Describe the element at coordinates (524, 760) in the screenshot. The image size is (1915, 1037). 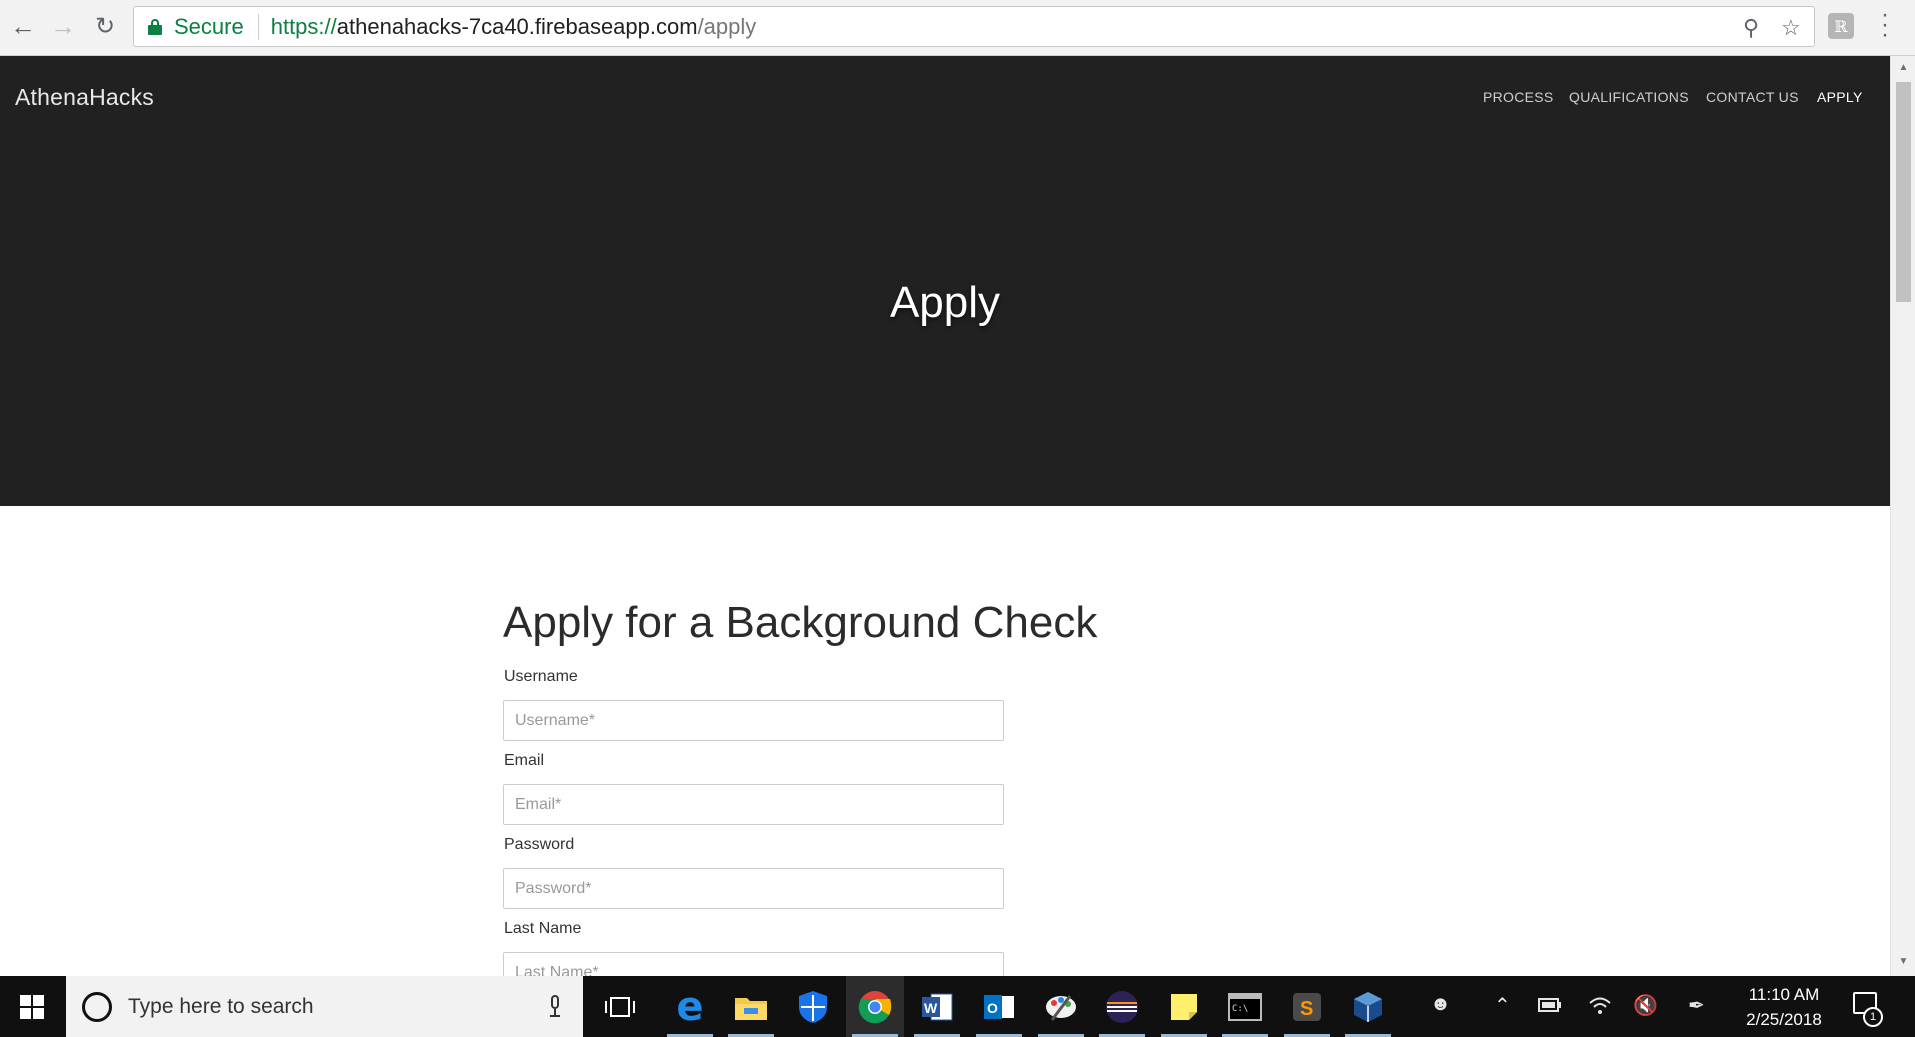
I see `email-label: Email` at that location.